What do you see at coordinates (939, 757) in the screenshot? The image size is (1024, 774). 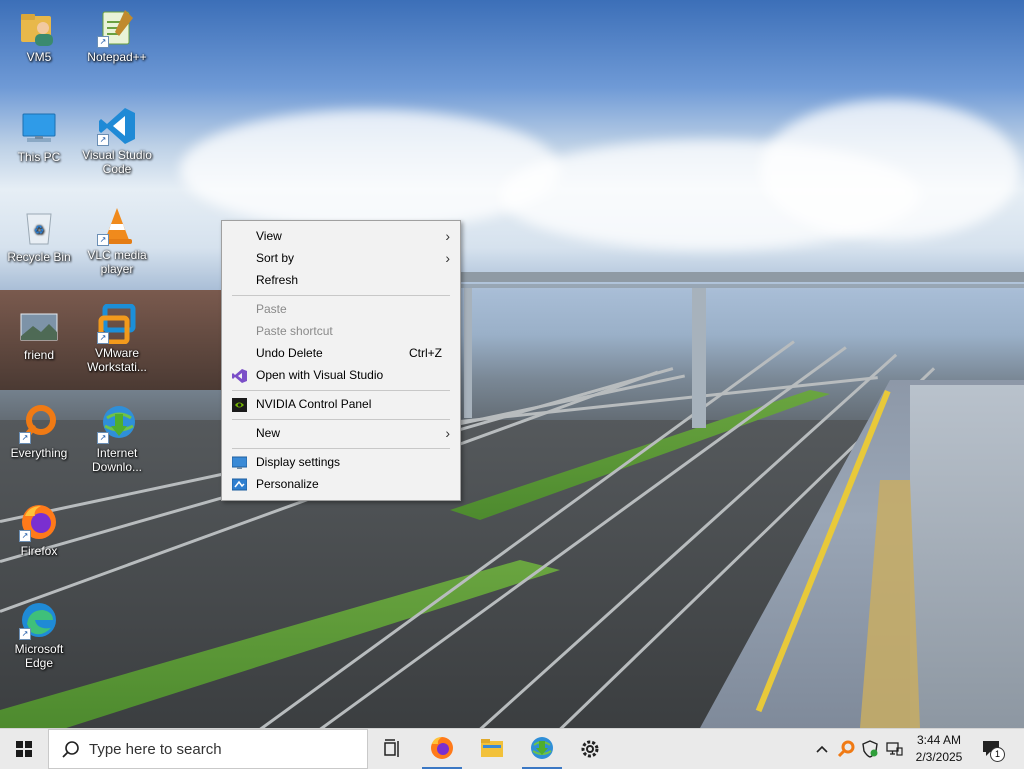 I see `clock-date: 2/3/2025` at bounding box center [939, 757].